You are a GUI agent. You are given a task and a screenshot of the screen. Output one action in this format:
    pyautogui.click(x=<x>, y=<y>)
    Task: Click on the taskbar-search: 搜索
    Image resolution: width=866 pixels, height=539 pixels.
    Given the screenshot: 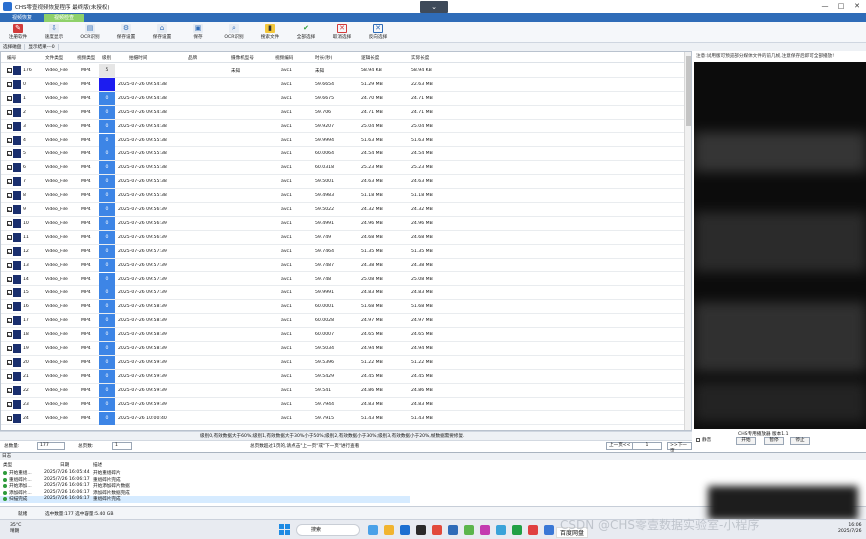 What is the action you would take?
    pyautogui.click(x=328, y=530)
    